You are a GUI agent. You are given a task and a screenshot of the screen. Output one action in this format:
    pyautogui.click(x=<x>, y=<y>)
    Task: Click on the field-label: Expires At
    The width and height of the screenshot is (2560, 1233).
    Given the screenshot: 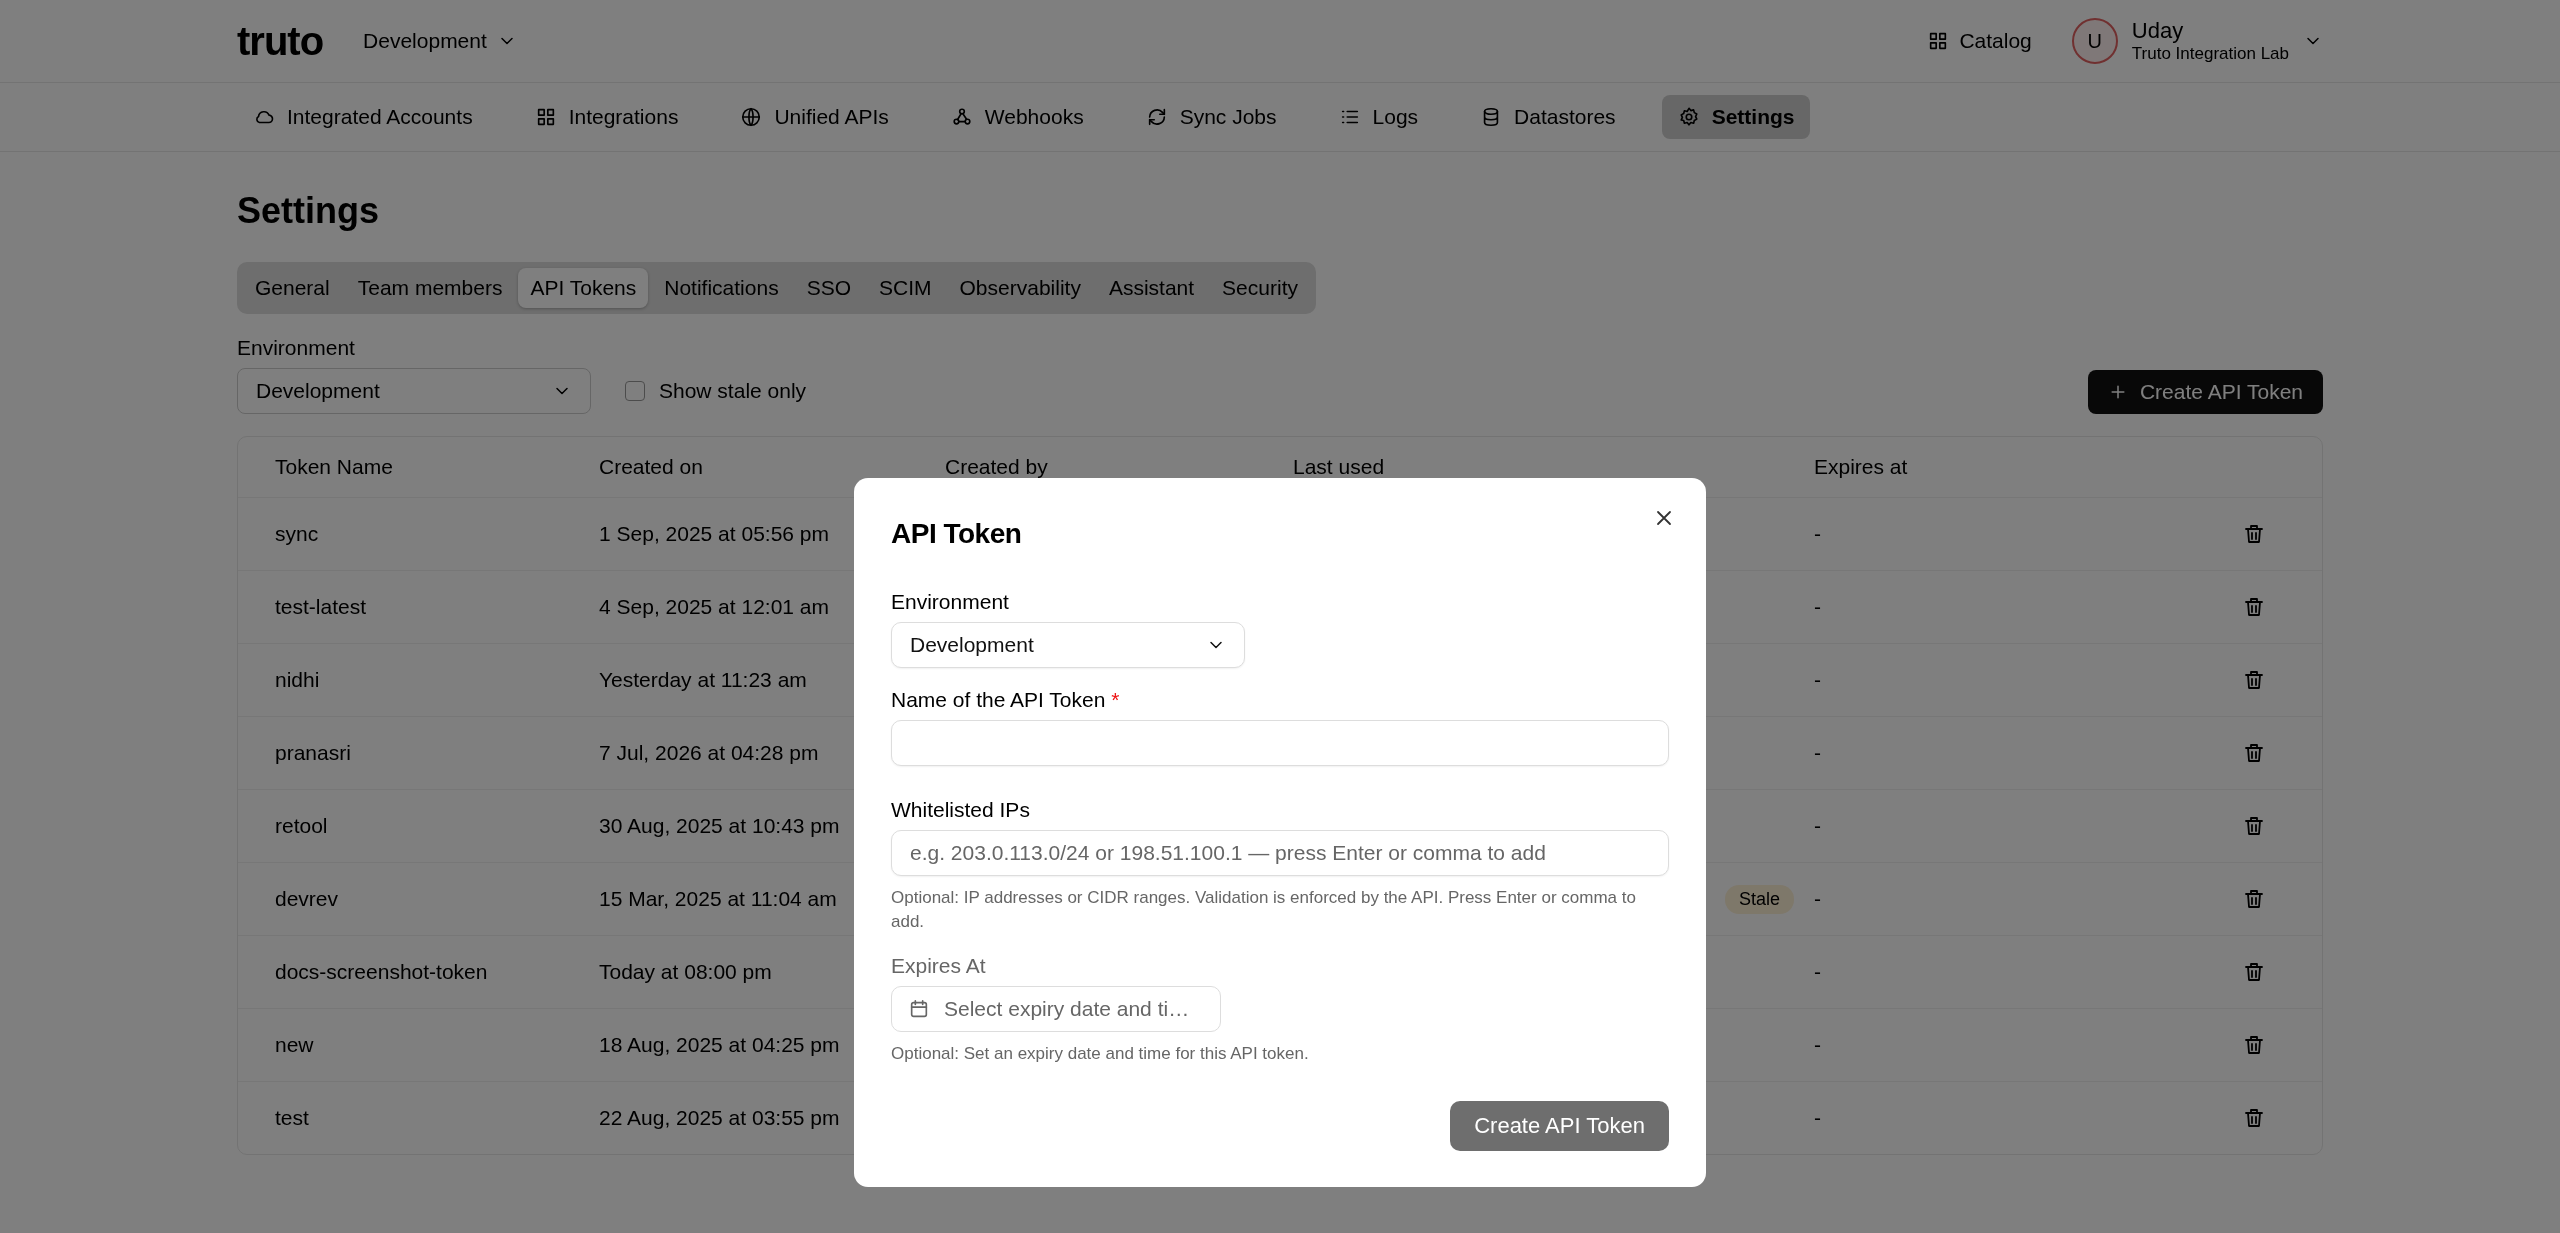 What is the action you would take?
    pyautogui.click(x=939, y=965)
    